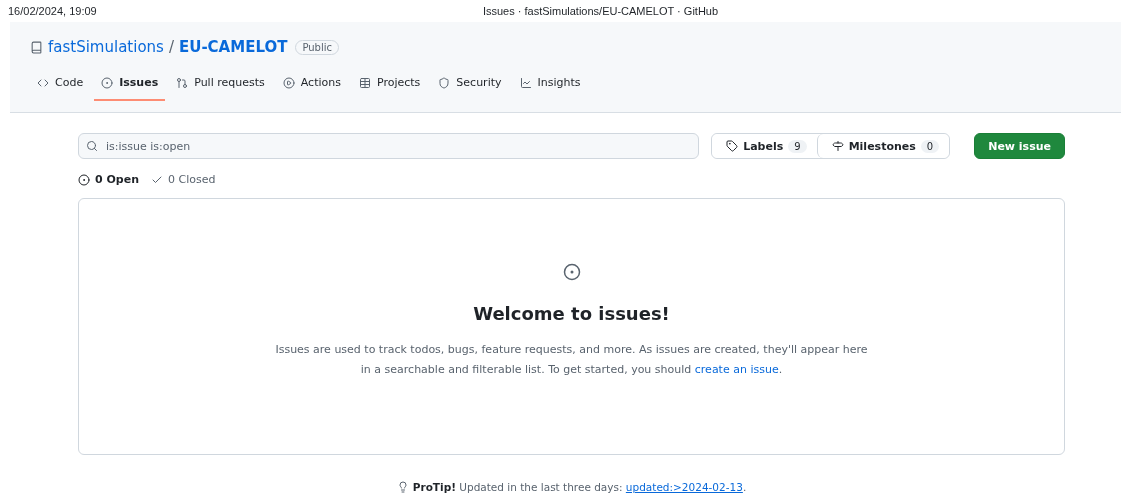  Describe the element at coordinates (389, 85) in the screenshot. I see `nav-tab: Projects` at that location.